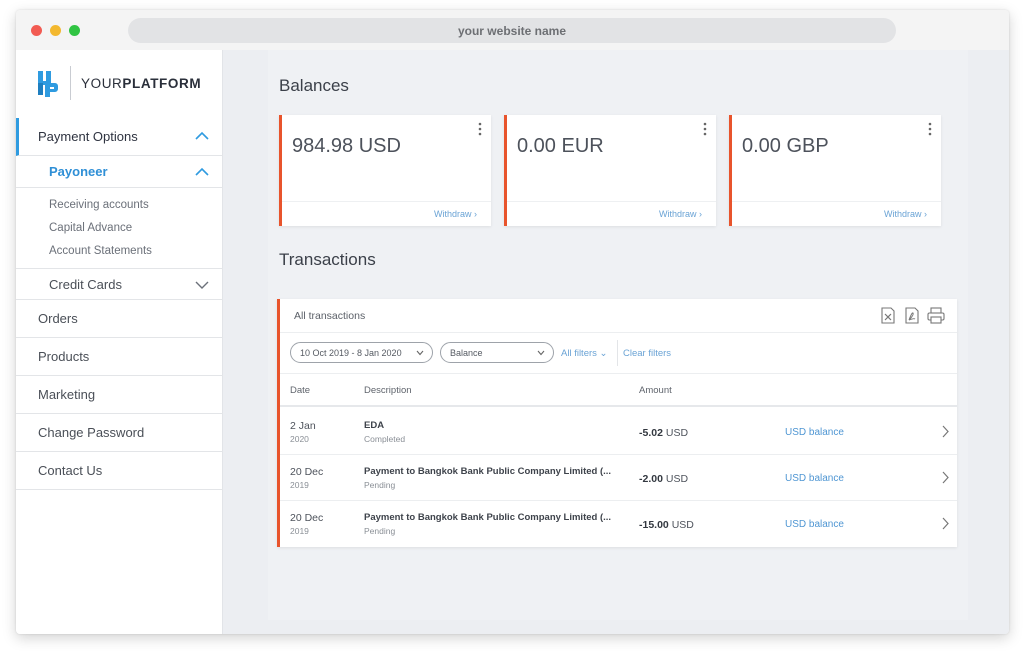  What do you see at coordinates (330, 316) in the screenshot?
I see `all-transactions-label: All transactions` at bounding box center [330, 316].